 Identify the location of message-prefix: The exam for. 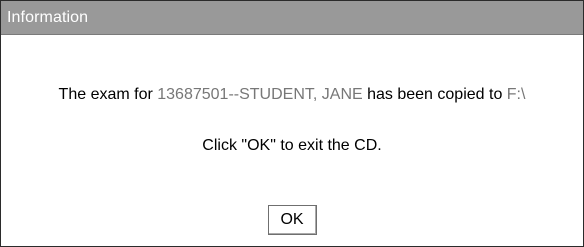
(108, 94).